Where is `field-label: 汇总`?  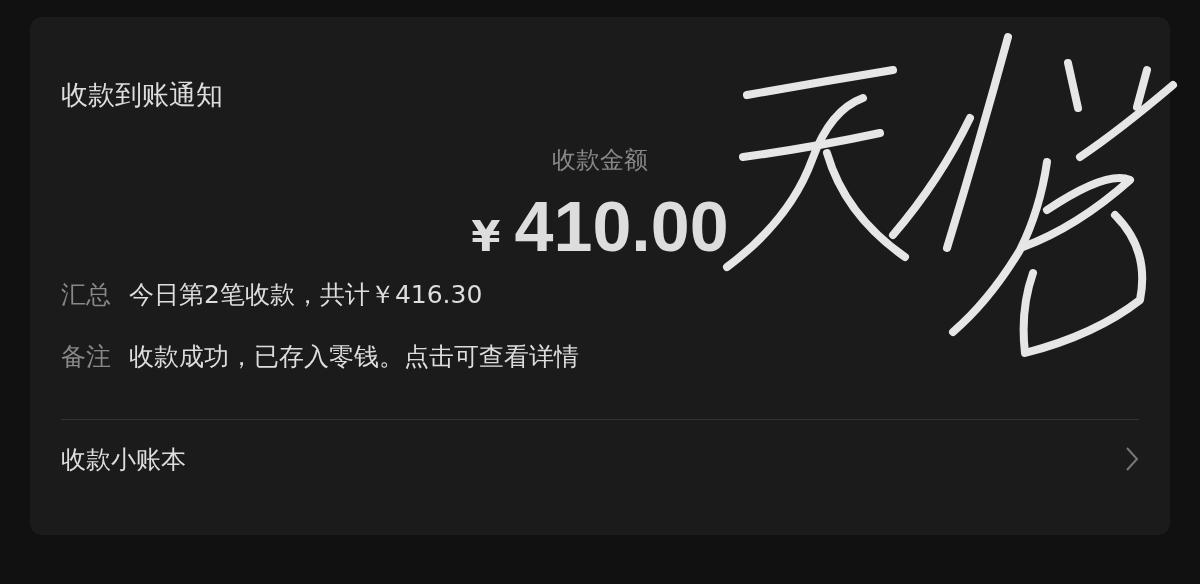
field-label: 汇总 is located at coordinates (86, 295).